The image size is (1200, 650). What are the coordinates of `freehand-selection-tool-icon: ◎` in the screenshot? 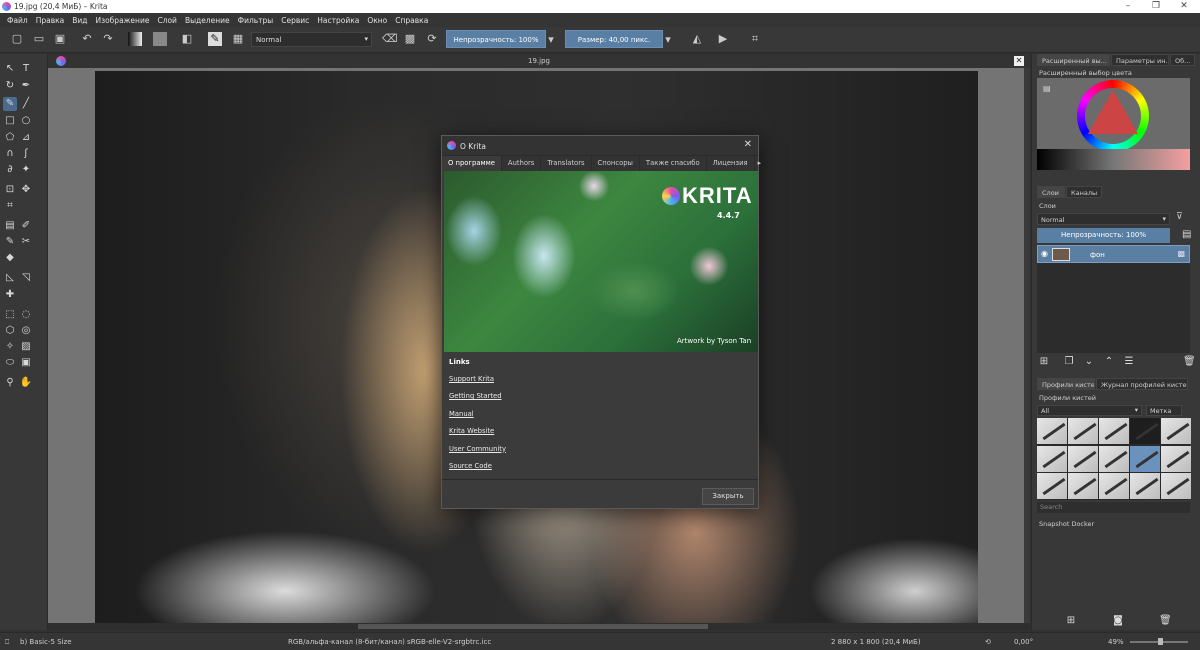 It's located at (26, 331).